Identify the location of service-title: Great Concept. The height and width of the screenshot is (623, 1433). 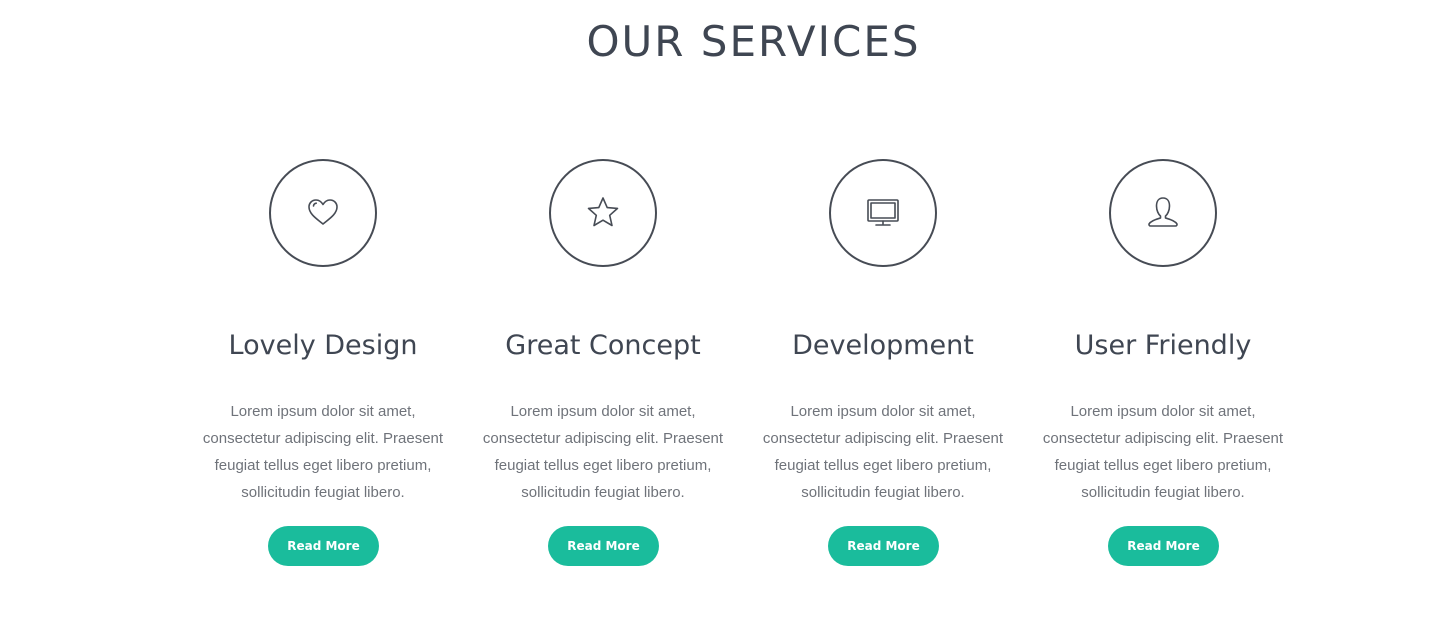
(603, 345).